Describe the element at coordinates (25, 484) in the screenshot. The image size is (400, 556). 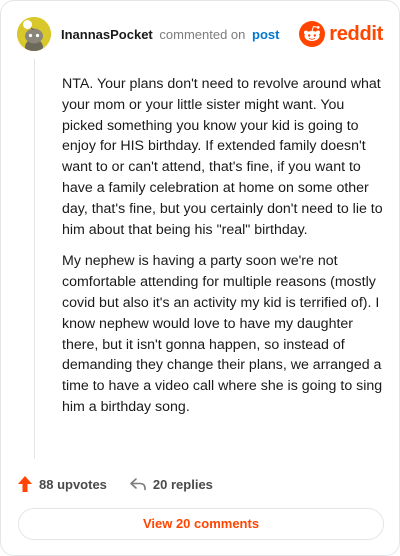
I see `upvote-arrow-icon` at that location.